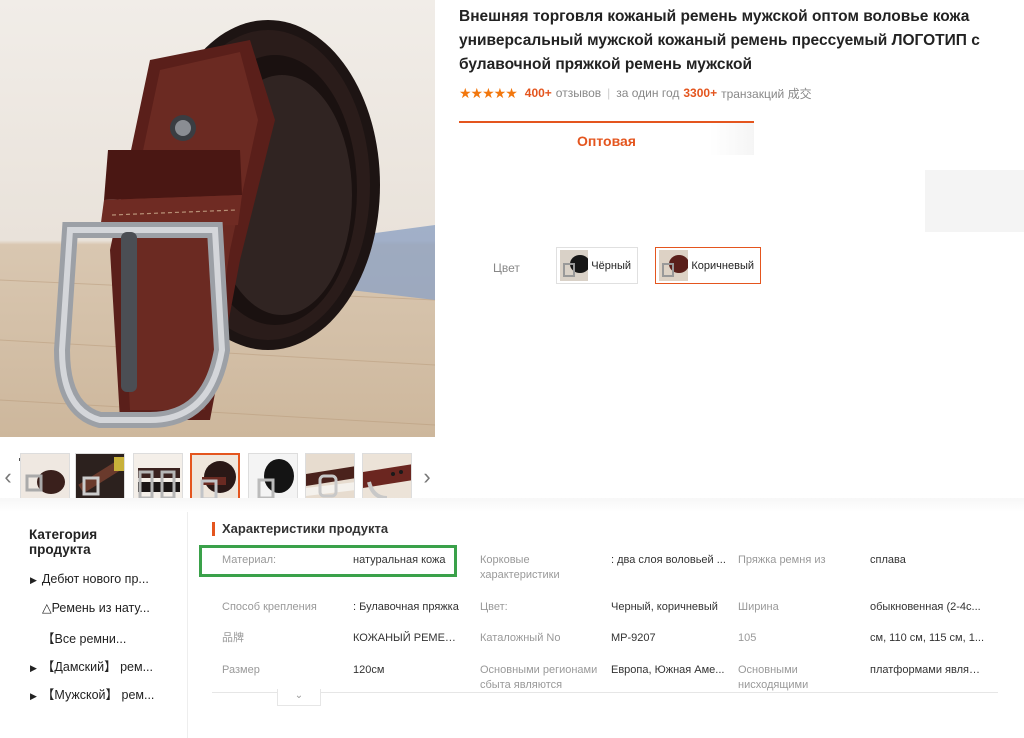  I want to click on spec-key: Размер, so click(241, 670).